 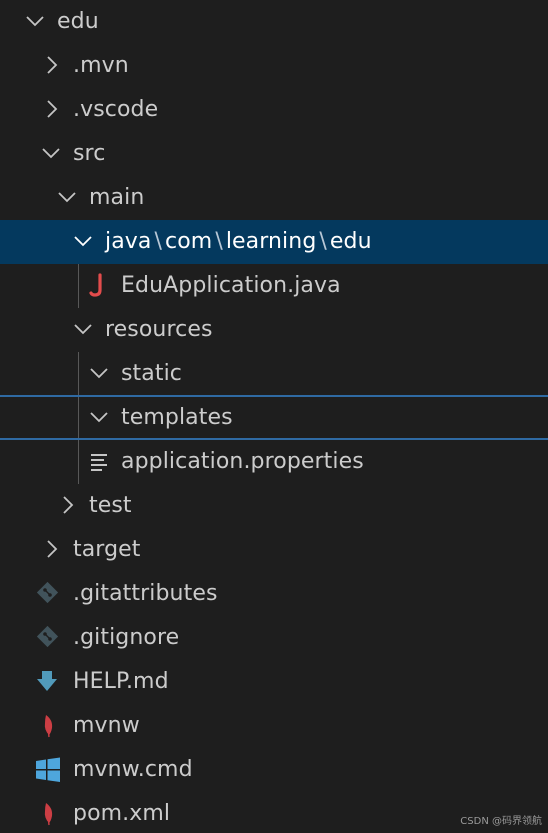 I want to click on tree-item-target: target, so click(x=274, y=550).